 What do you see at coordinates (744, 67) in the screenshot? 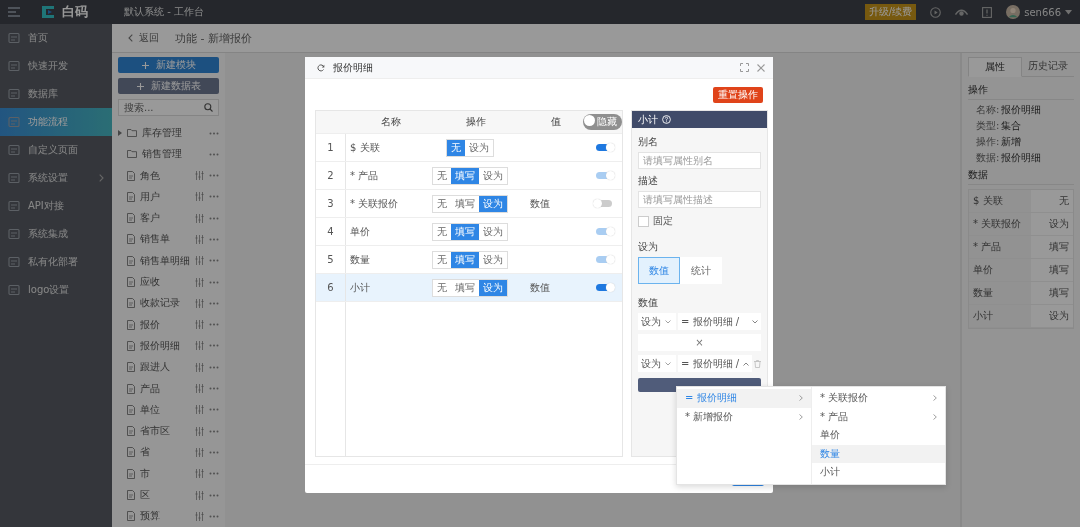
I see `fullscreen-icon` at bounding box center [744, 67].